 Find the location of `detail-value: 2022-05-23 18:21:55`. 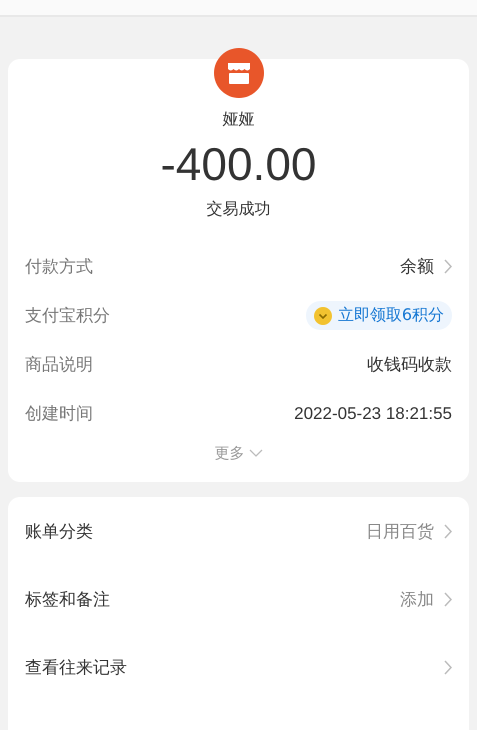

detail-value: 2022-05-23 18:21:55 is located at coordinates (373, 414).